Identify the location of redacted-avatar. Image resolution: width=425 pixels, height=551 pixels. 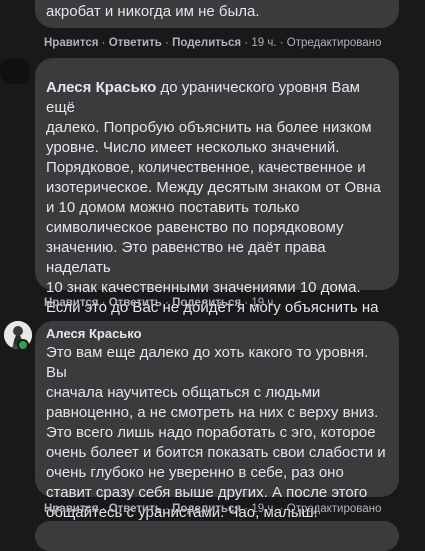
(15, 71).